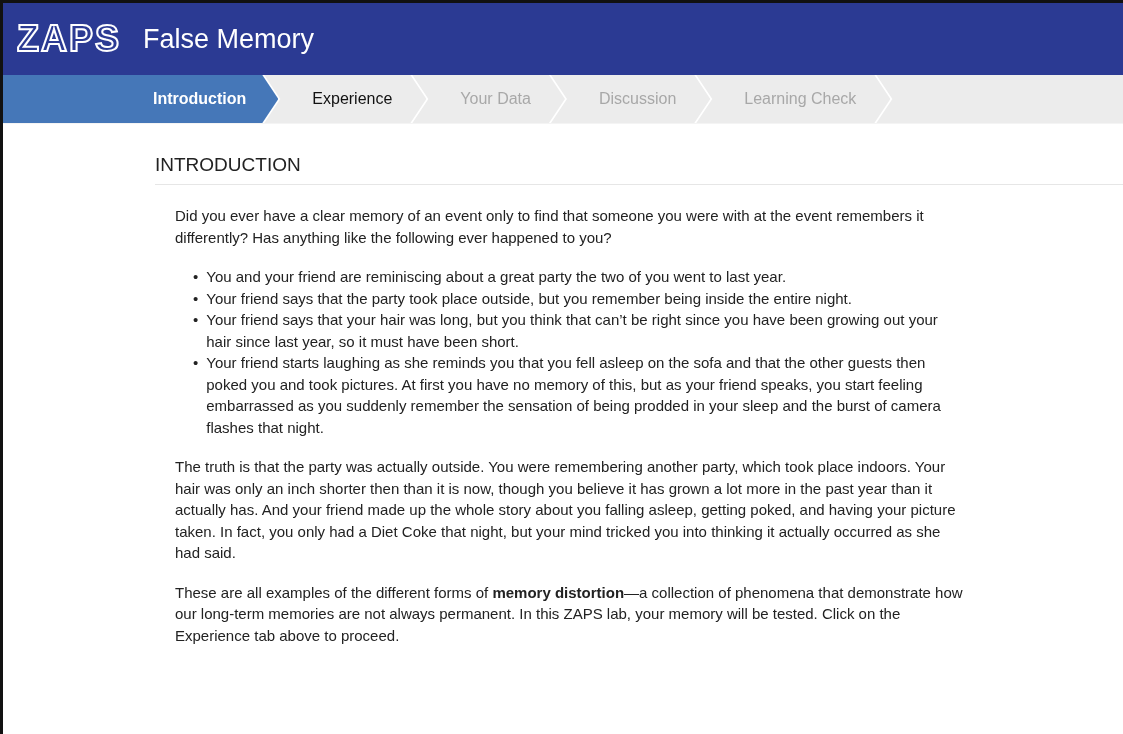 The image size is (1123, 734). Describe the element at coordinates (572, 331) in the screenshot. I see `bullet-item: Your friend says that your hair was long, but you think that can’t be right since you have been growing out your hair since last year, so it must have been short.` at that location.